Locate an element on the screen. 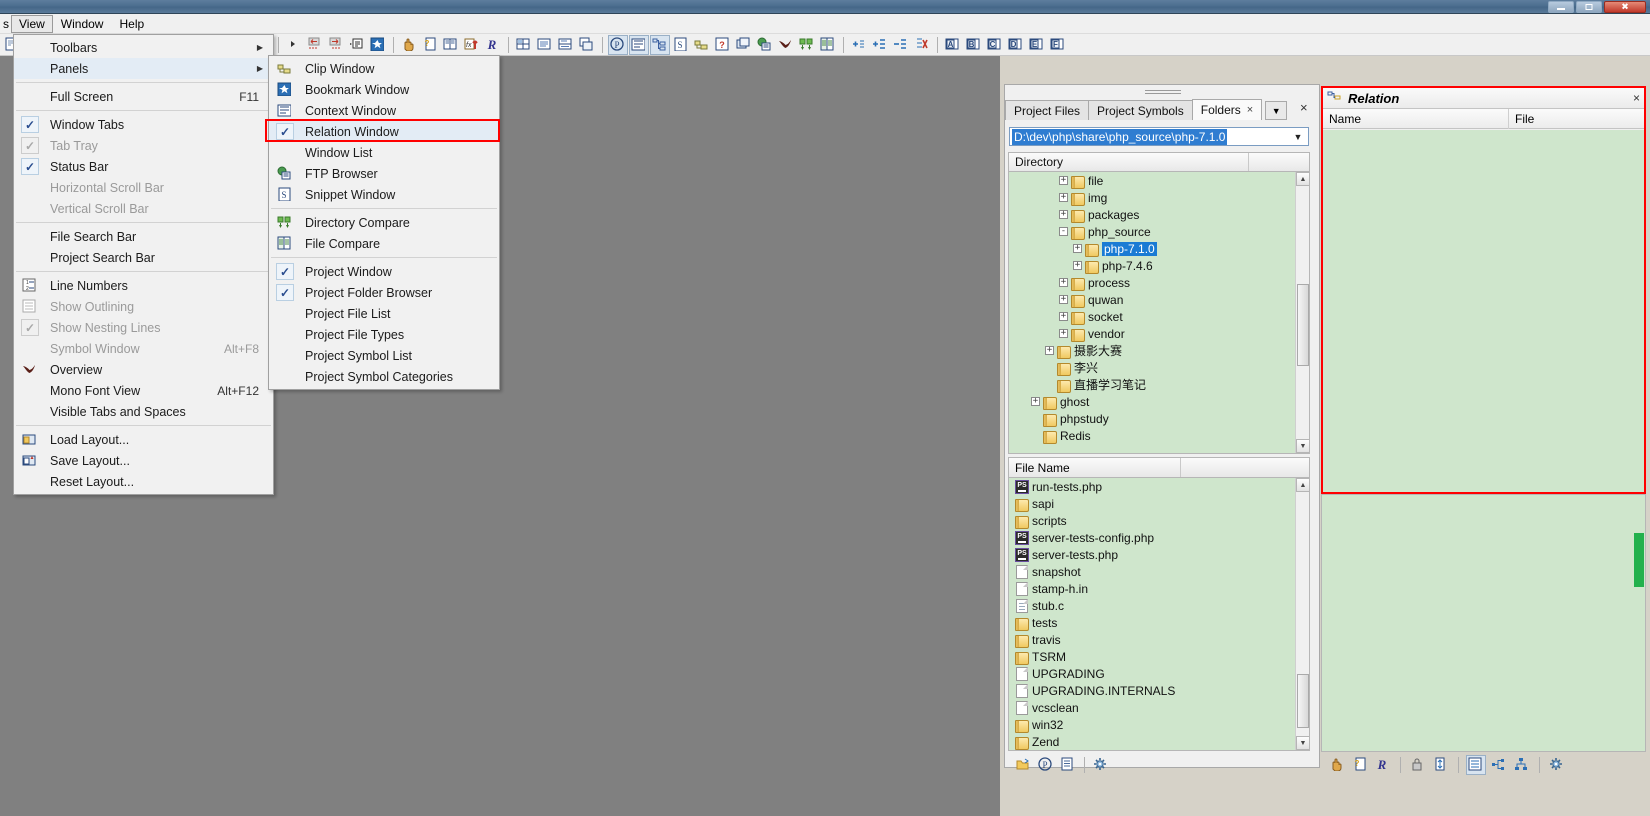  menu-item-horizontal-scroll-bar: Horizontal Scroll Bar is located at coordinates (143, 187).